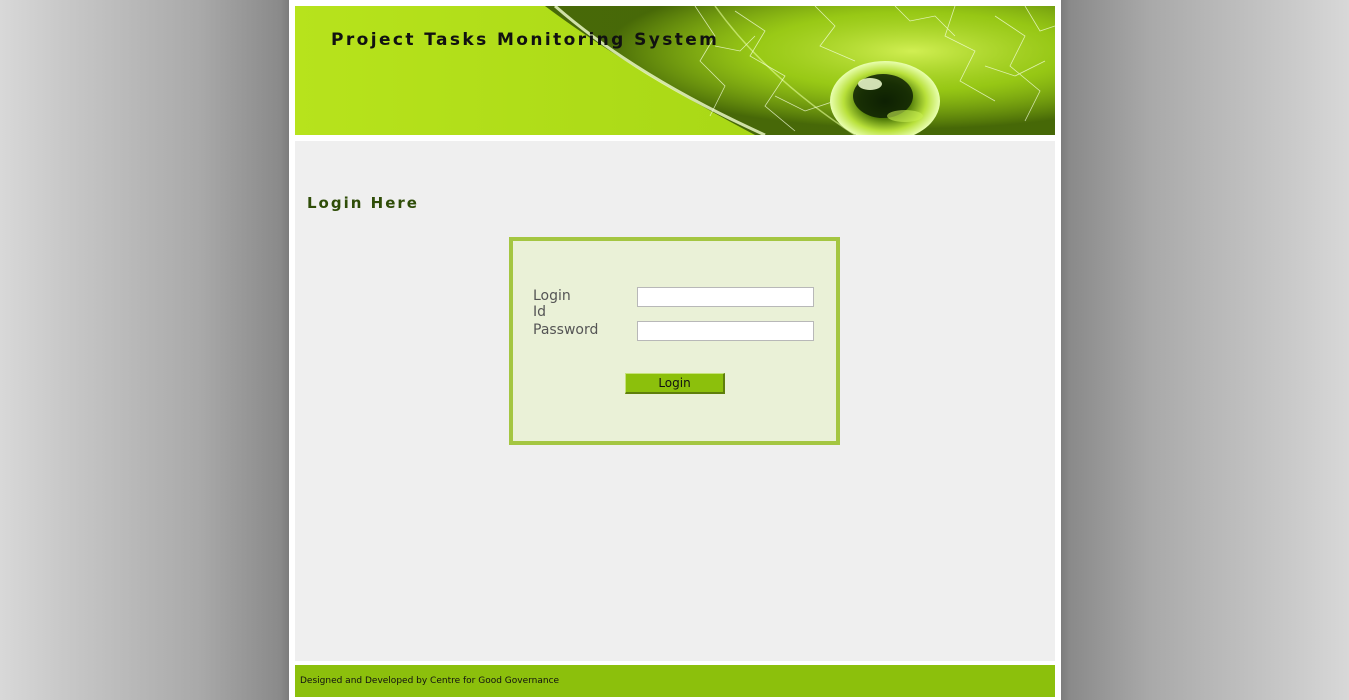 The height and width of the screenshot is (700, 1349). I want to click on login-heading: Login Here, so click(363, 203).